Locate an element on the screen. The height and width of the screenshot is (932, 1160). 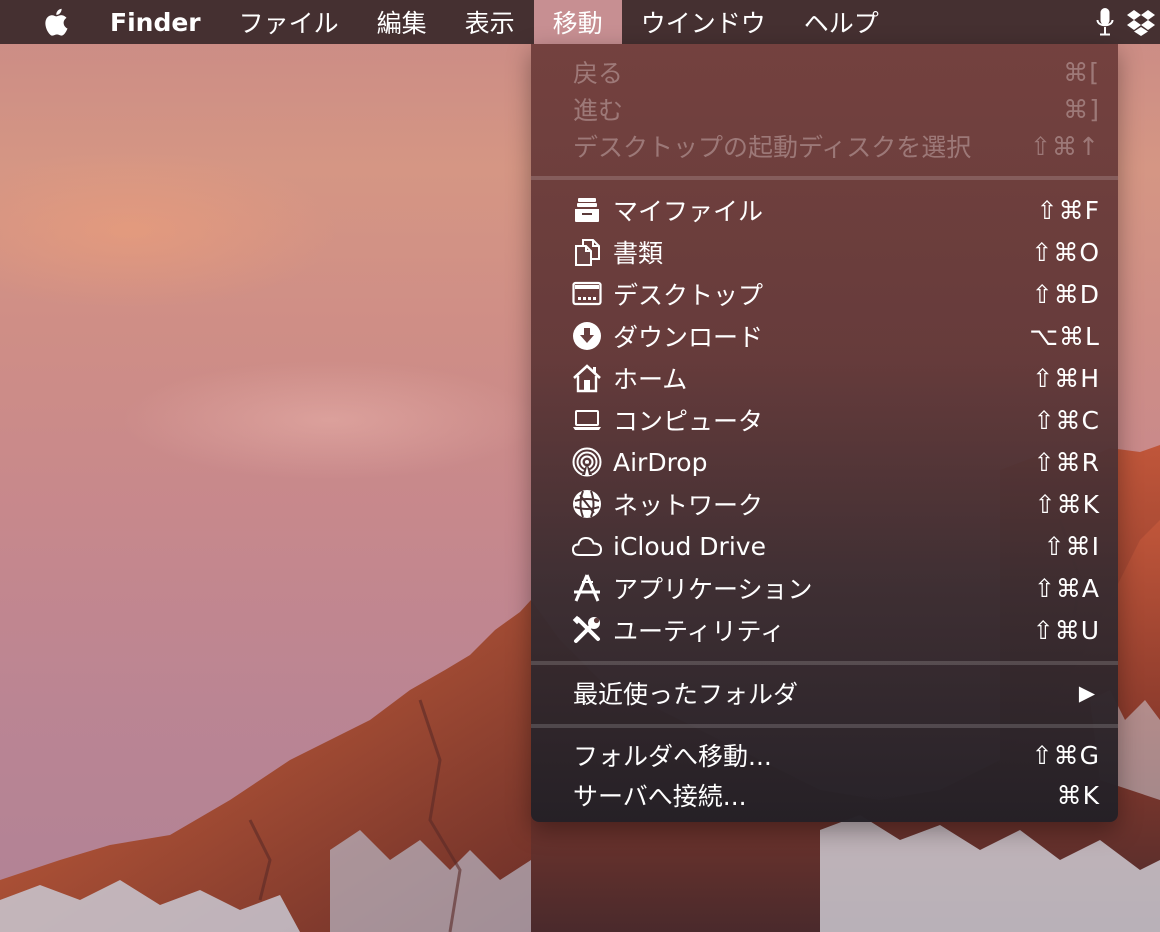
menu-item-shortcut: ⇧⌘G is located at coordinates (1065, 755).